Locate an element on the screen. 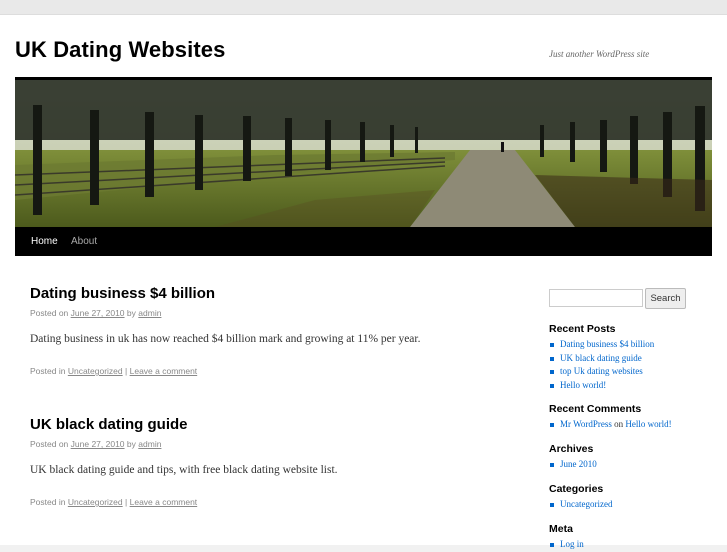 The width and height of the screenshot is (727, 552). nav-item-about: About is located at coordinates (84, 241).